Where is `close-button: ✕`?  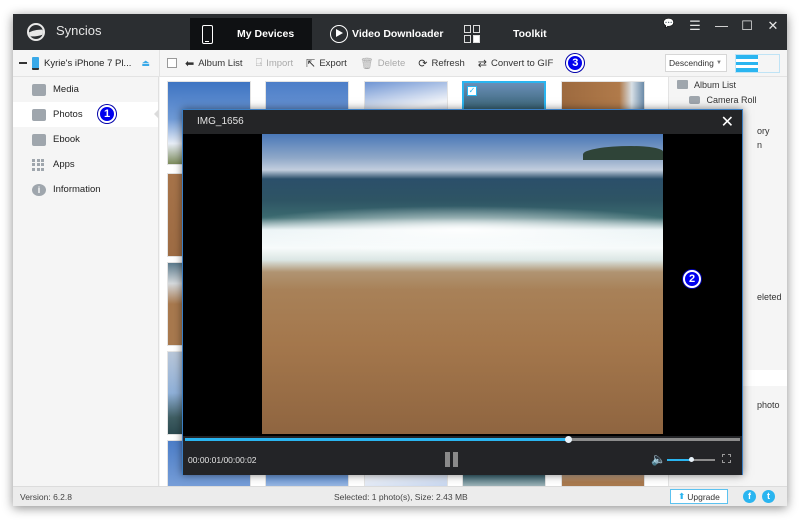 close-button: ✕ is located at coordinates (773, 26).